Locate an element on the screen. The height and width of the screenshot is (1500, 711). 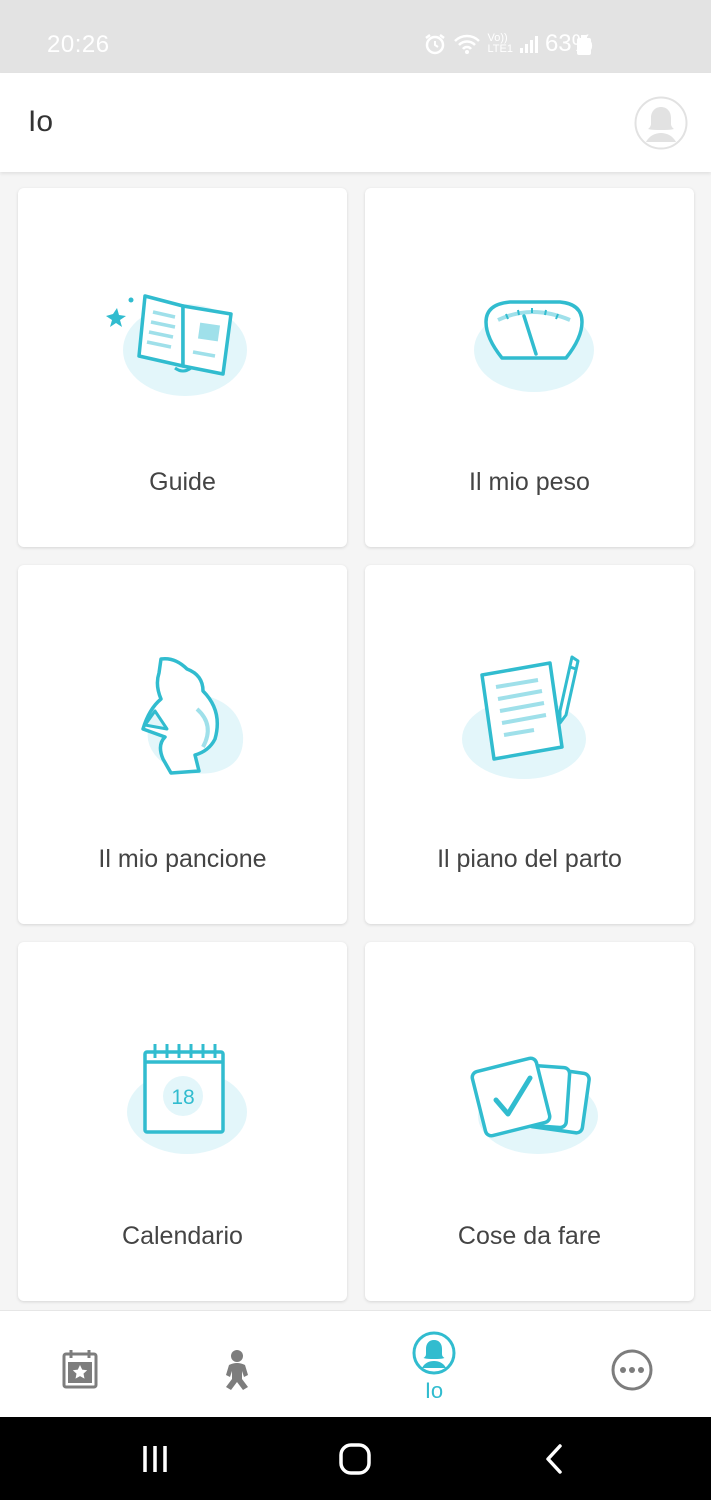
birth-plan-document-icon is located at coordinates (523, 717).